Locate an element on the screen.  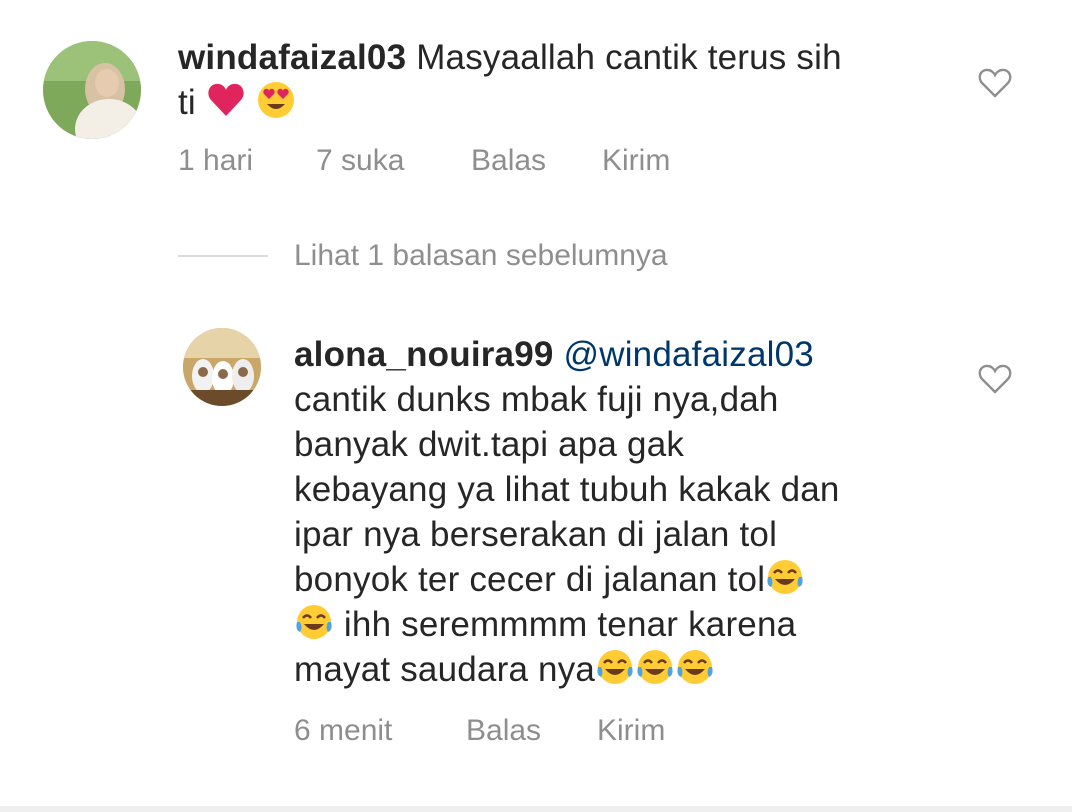
view-replies-label: Lihat 1 balasan sebelumnya is located at coordinates (481, 255).